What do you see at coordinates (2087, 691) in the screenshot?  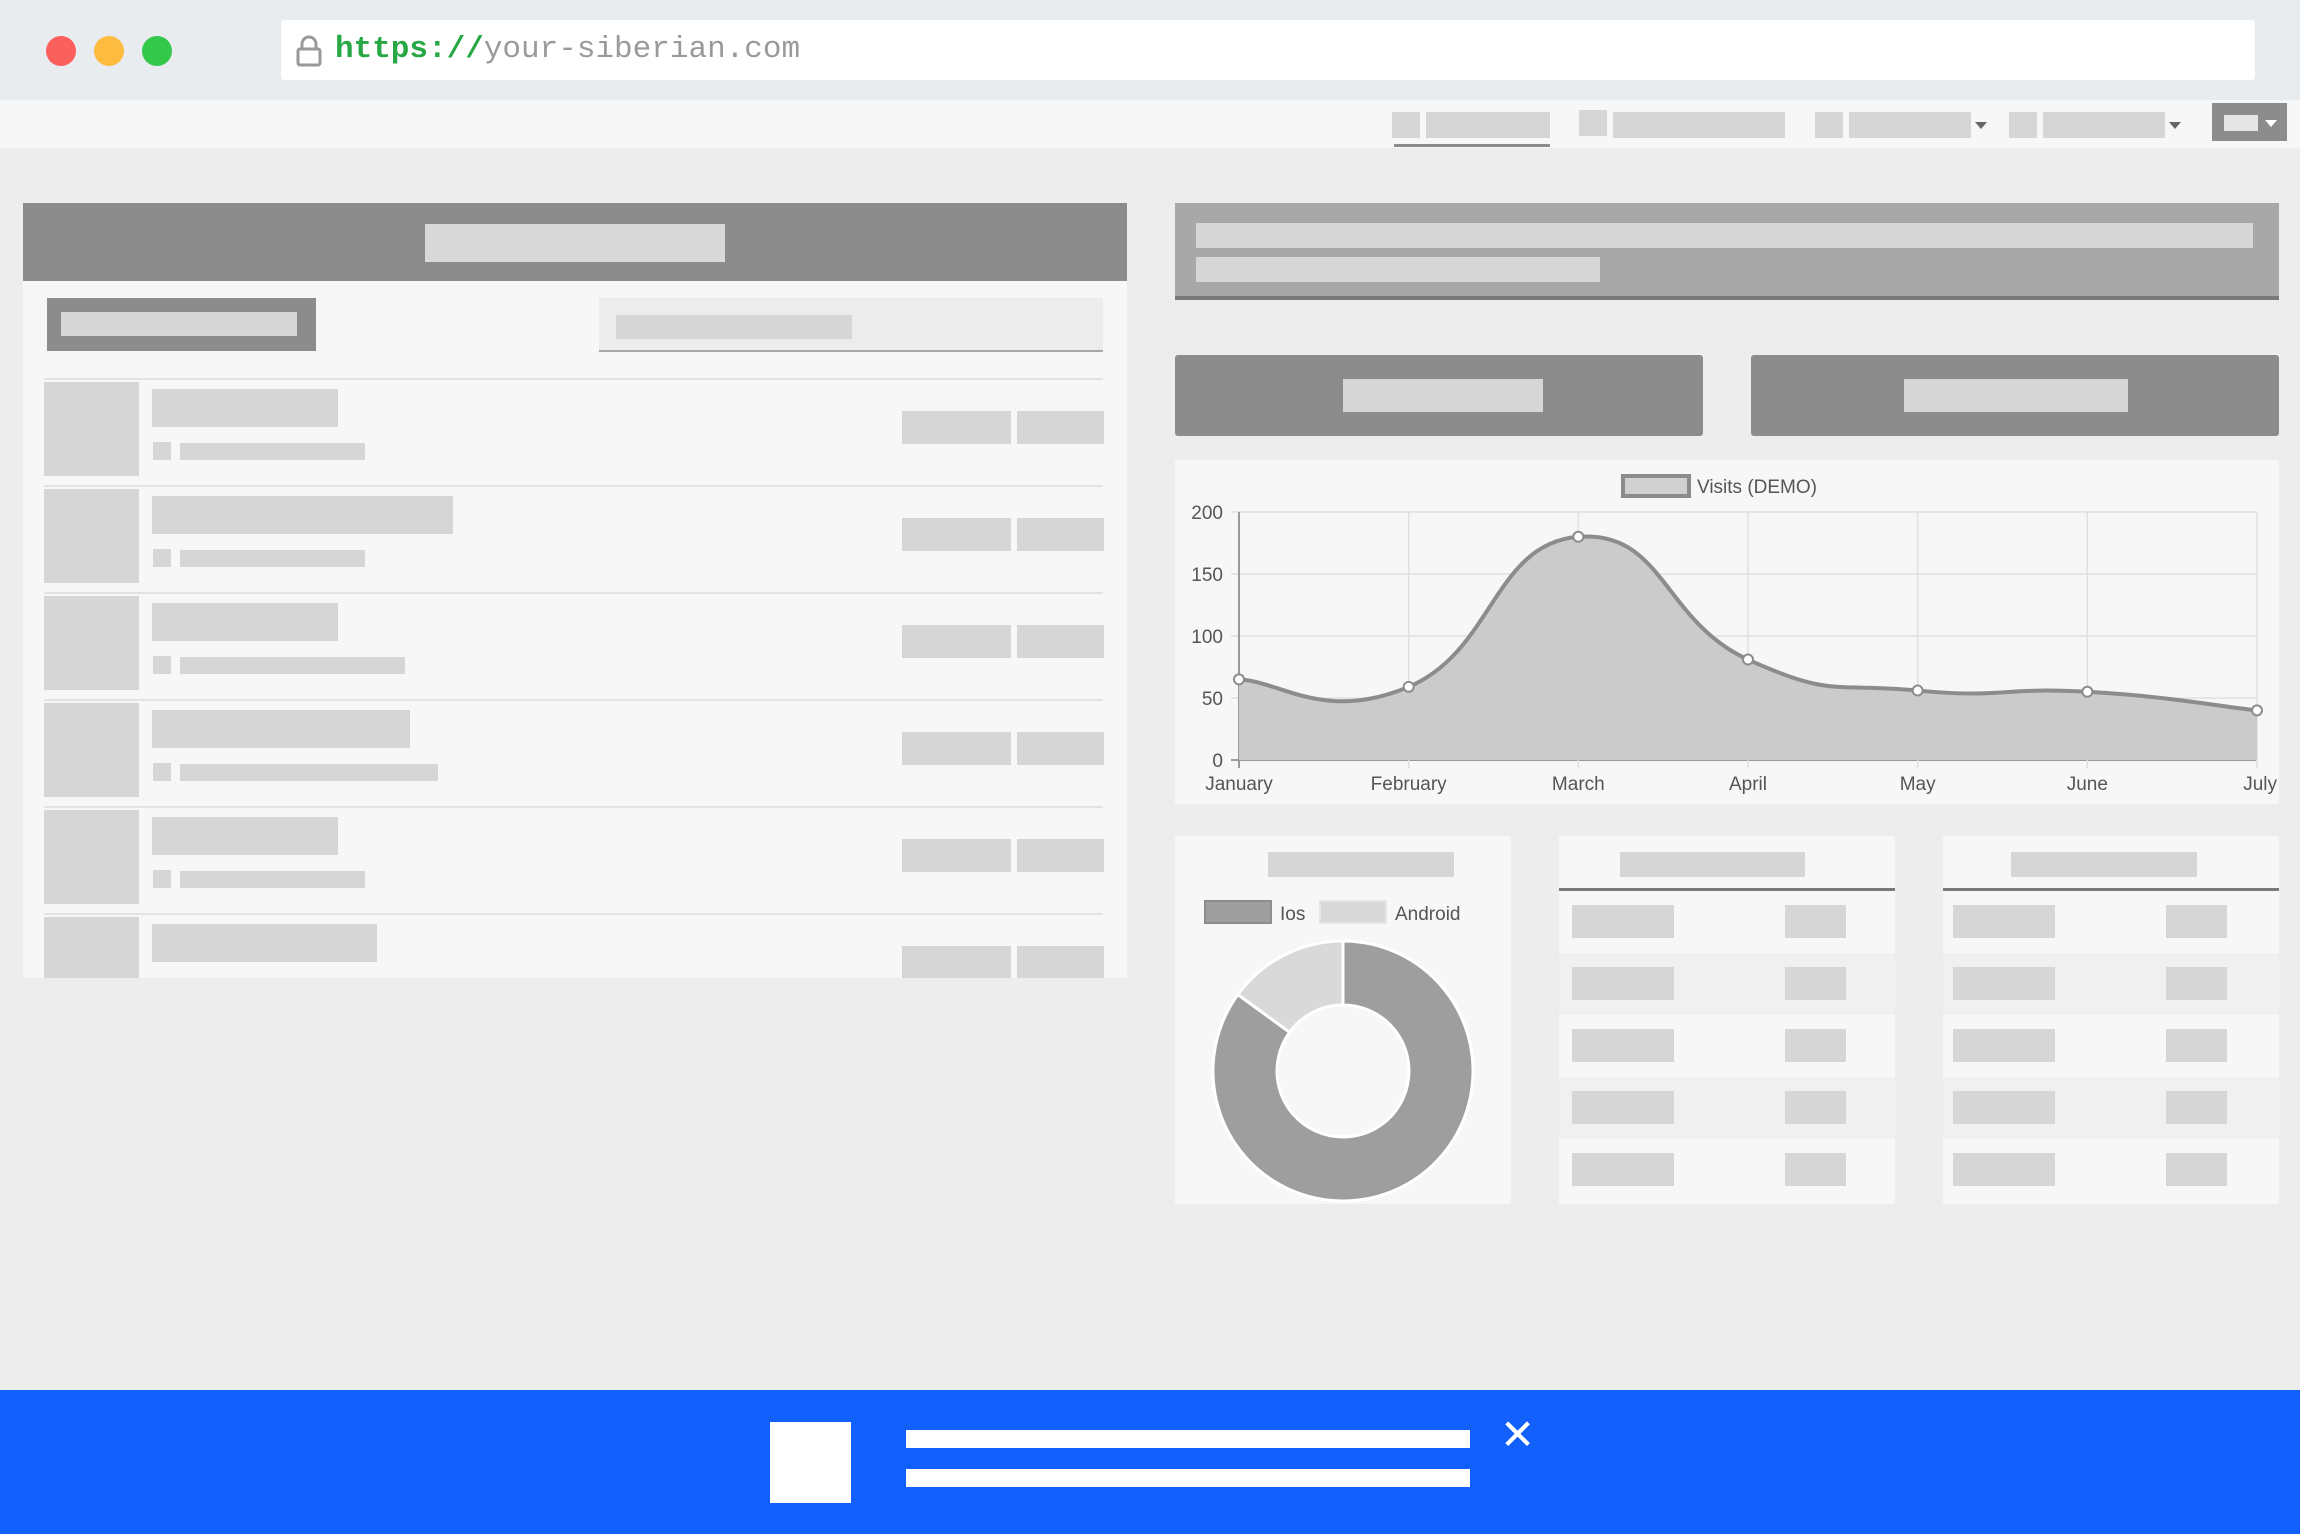 I see `data-point-june` at bounding box center [2087, 691].